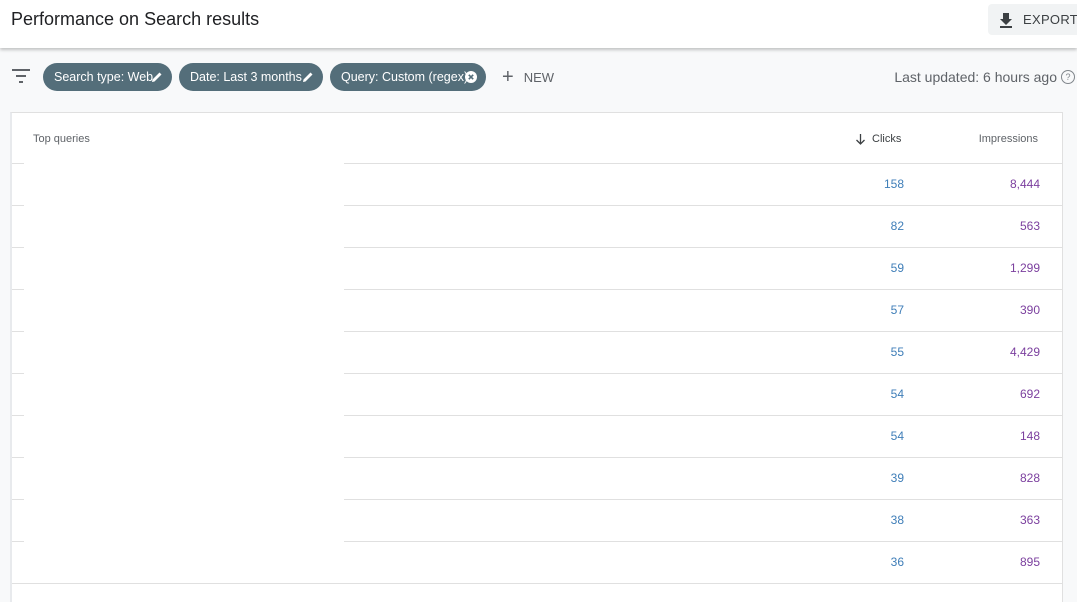 The height and width of the screenshot is (602, 1077). I want to click on clicks-value: 158, so click(893, 184).